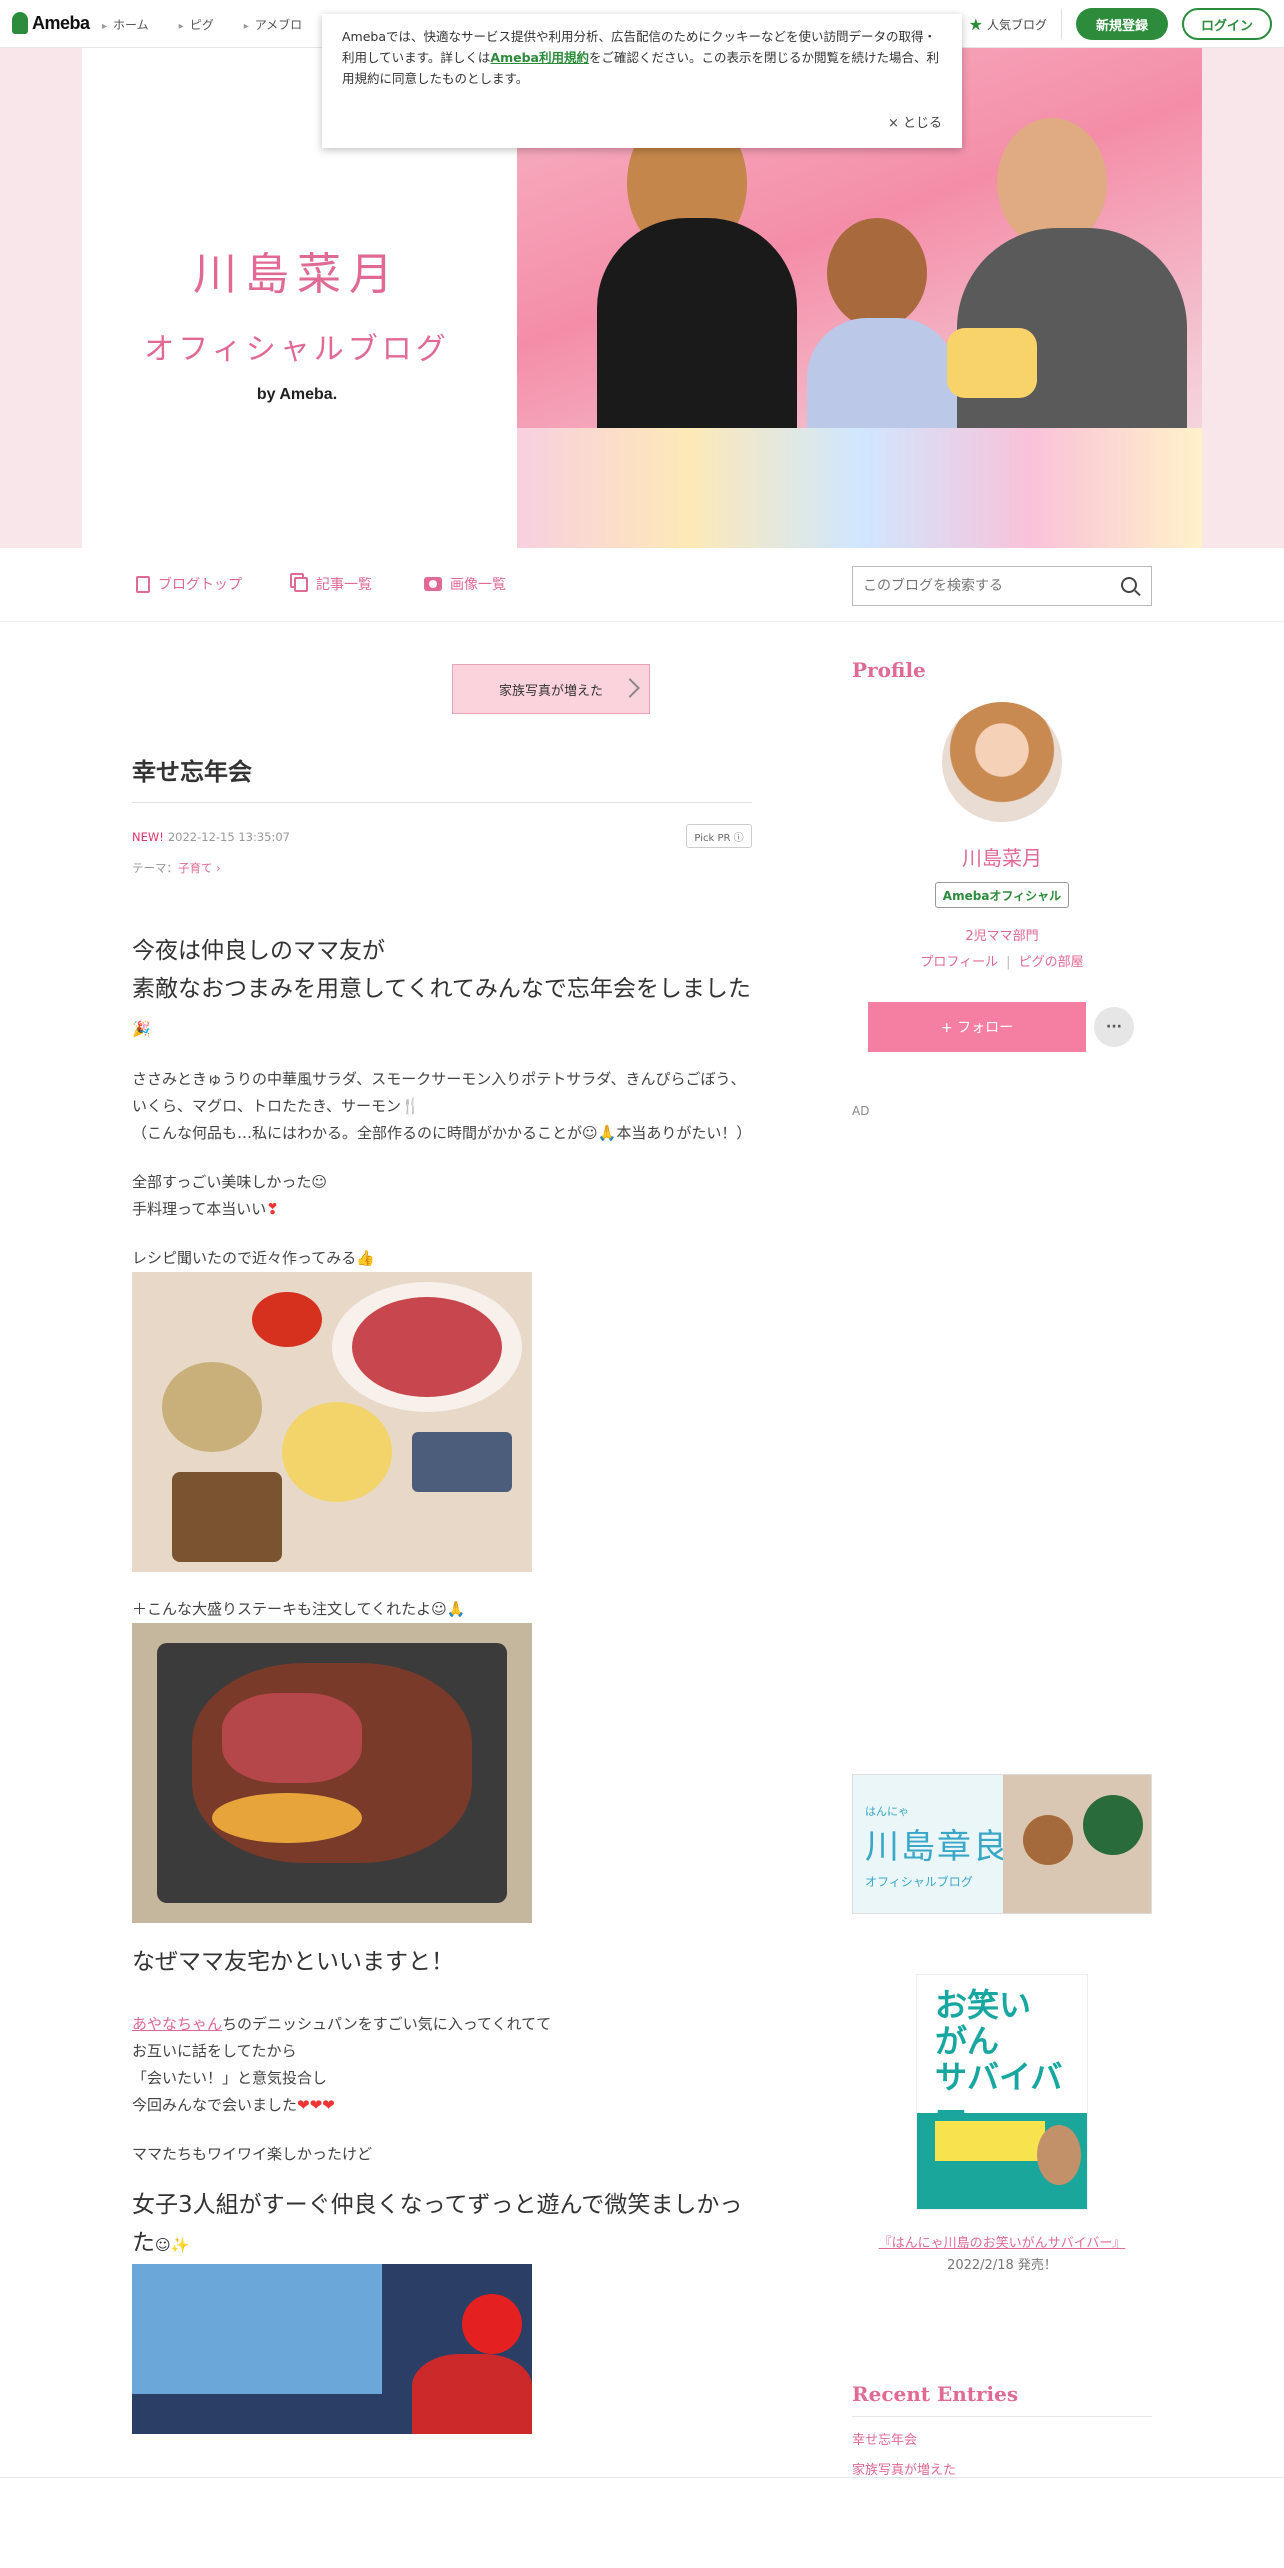 The image size is (1284, 2568). I want to click on book-release-date: 2022/2/18 発売！, so click(1002, 2265).